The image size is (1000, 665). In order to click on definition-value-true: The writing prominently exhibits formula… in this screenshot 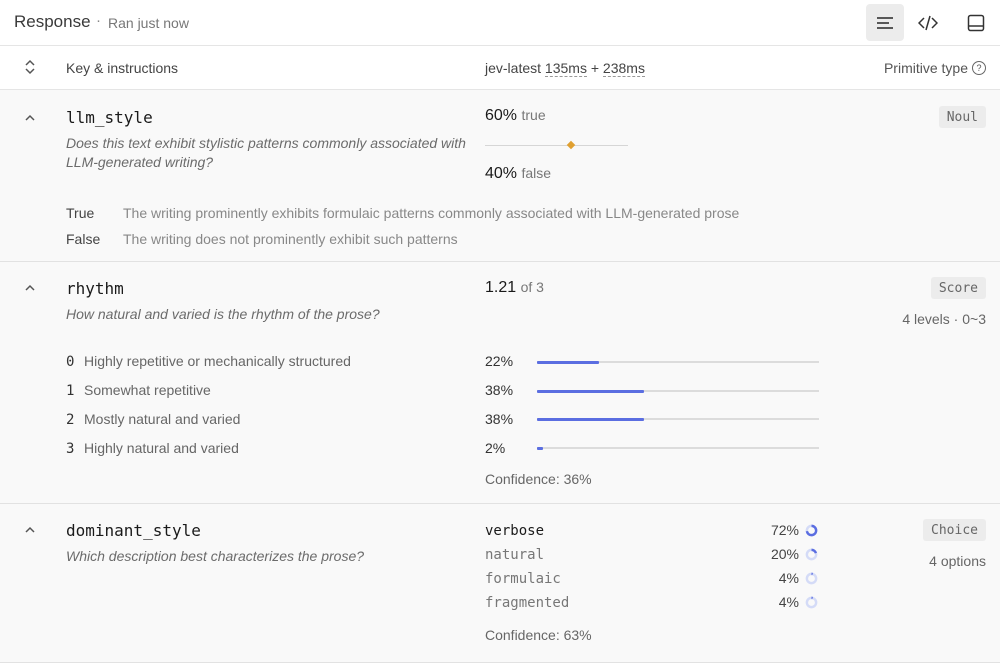, I will do `click(431, 213)`.